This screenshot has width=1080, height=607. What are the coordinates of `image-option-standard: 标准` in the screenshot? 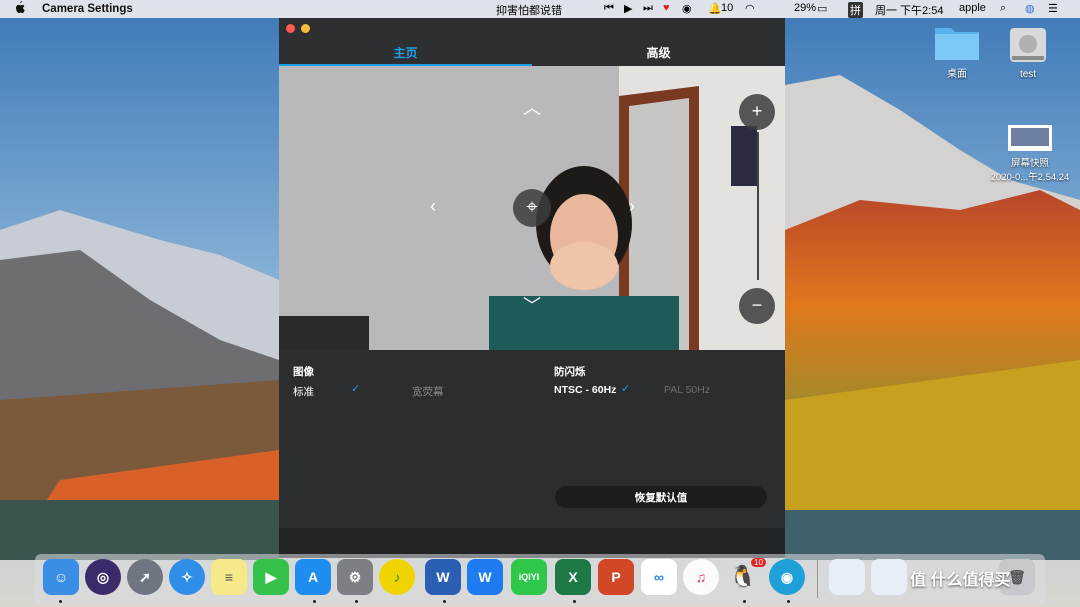 It's located at (303, 391).